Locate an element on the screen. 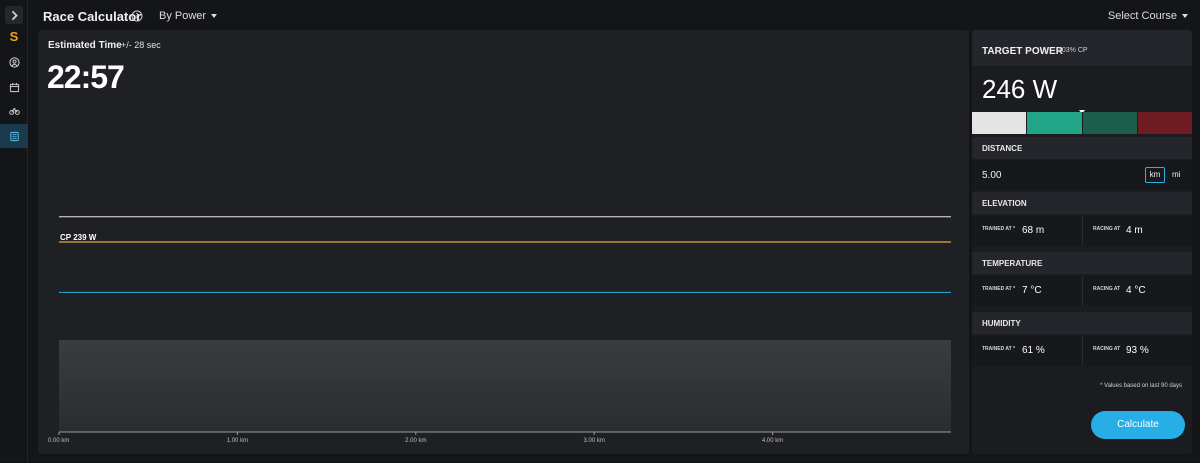  distance-header: DISTANCE is located at coordinates (1082, 148).